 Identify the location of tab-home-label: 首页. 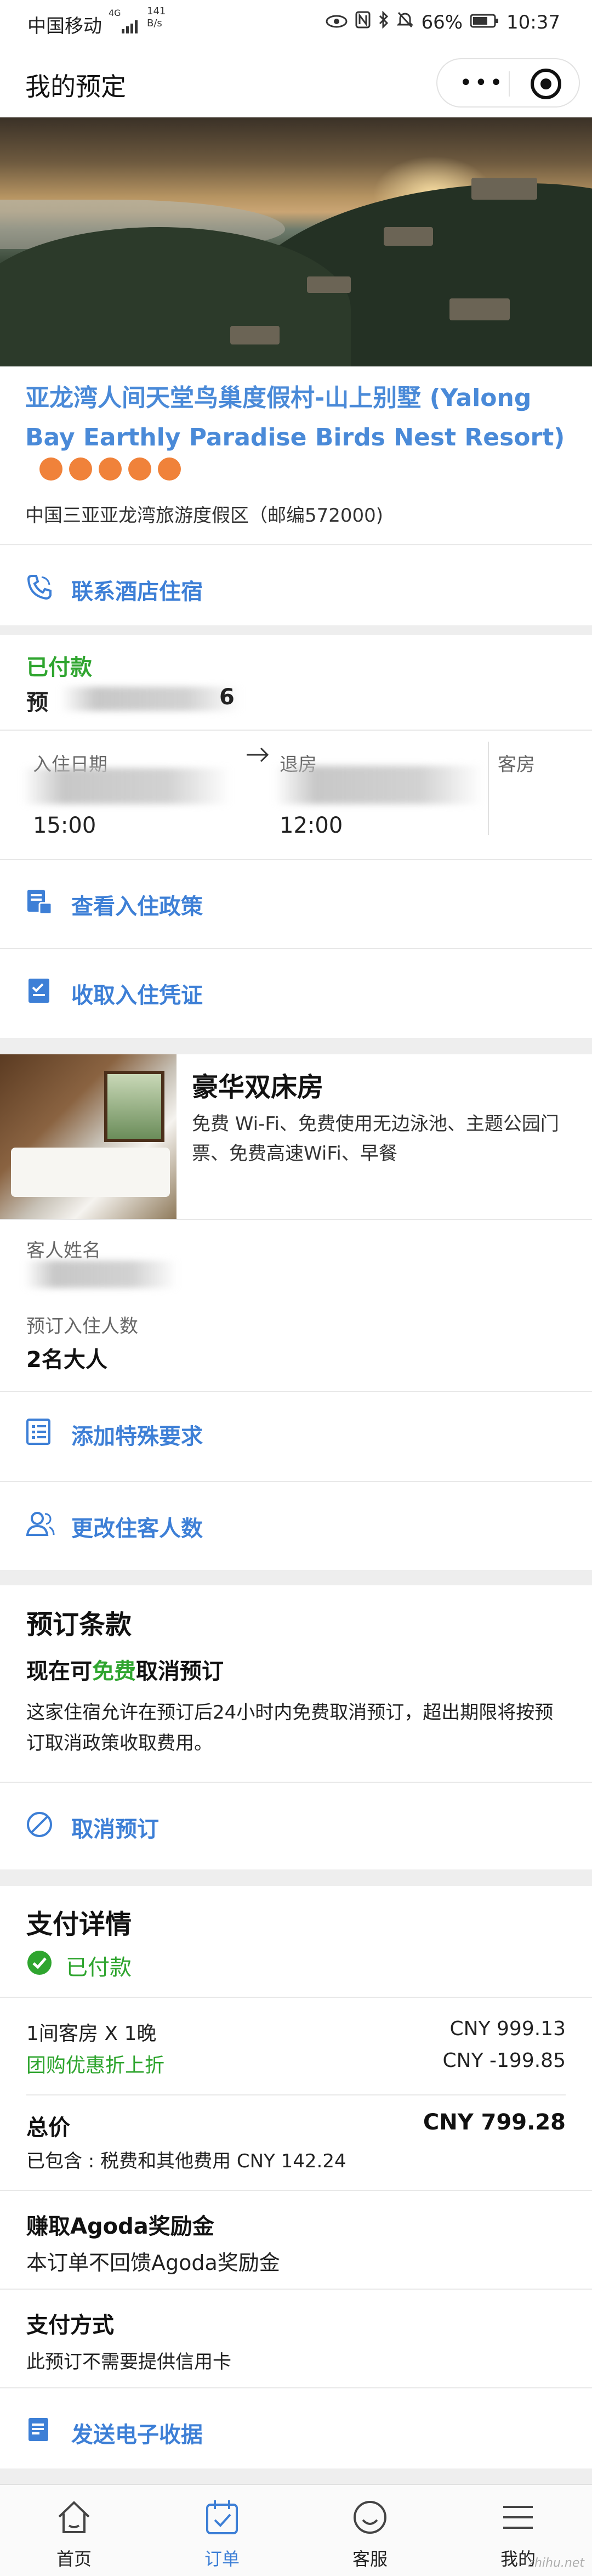
(74, 2559).